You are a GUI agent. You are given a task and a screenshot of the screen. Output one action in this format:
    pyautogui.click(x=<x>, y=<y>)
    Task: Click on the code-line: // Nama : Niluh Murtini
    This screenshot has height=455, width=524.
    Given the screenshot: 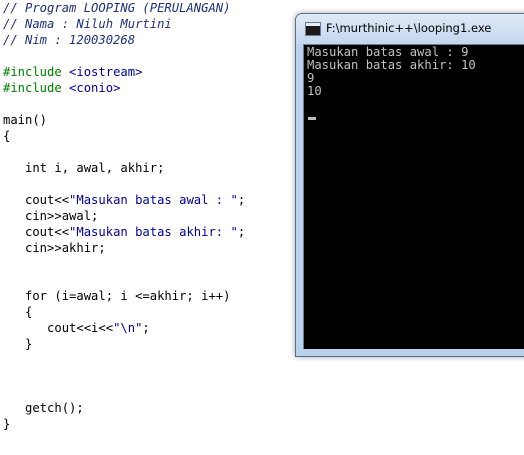 What is the action you would take?
    pyautogui.click(x=87, y=24)
    